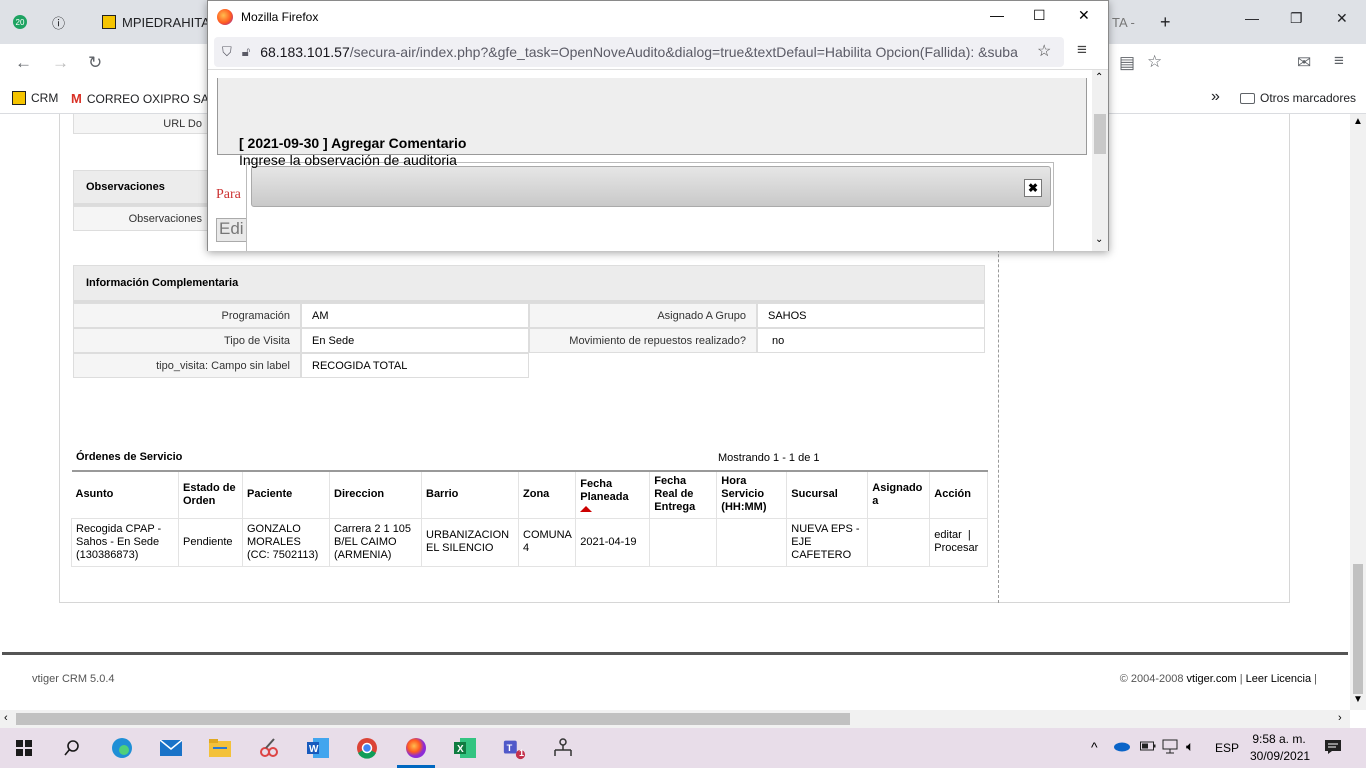 This screenshot has width=1366, height=768. I want to click on mail-icon, so click(171, 748).